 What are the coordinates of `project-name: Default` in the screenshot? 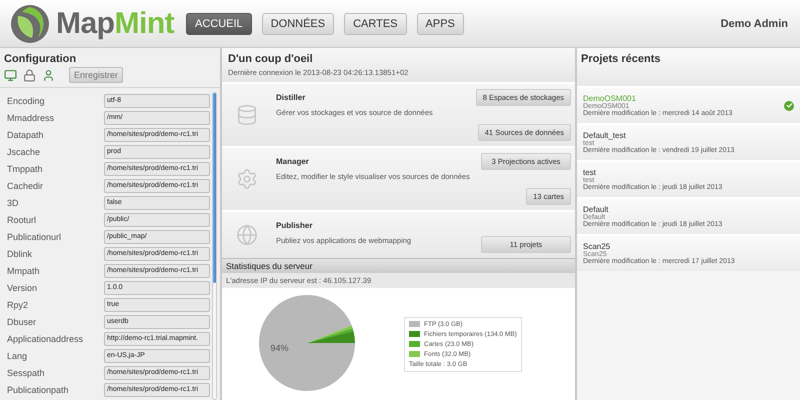 It's located at (596, 209).